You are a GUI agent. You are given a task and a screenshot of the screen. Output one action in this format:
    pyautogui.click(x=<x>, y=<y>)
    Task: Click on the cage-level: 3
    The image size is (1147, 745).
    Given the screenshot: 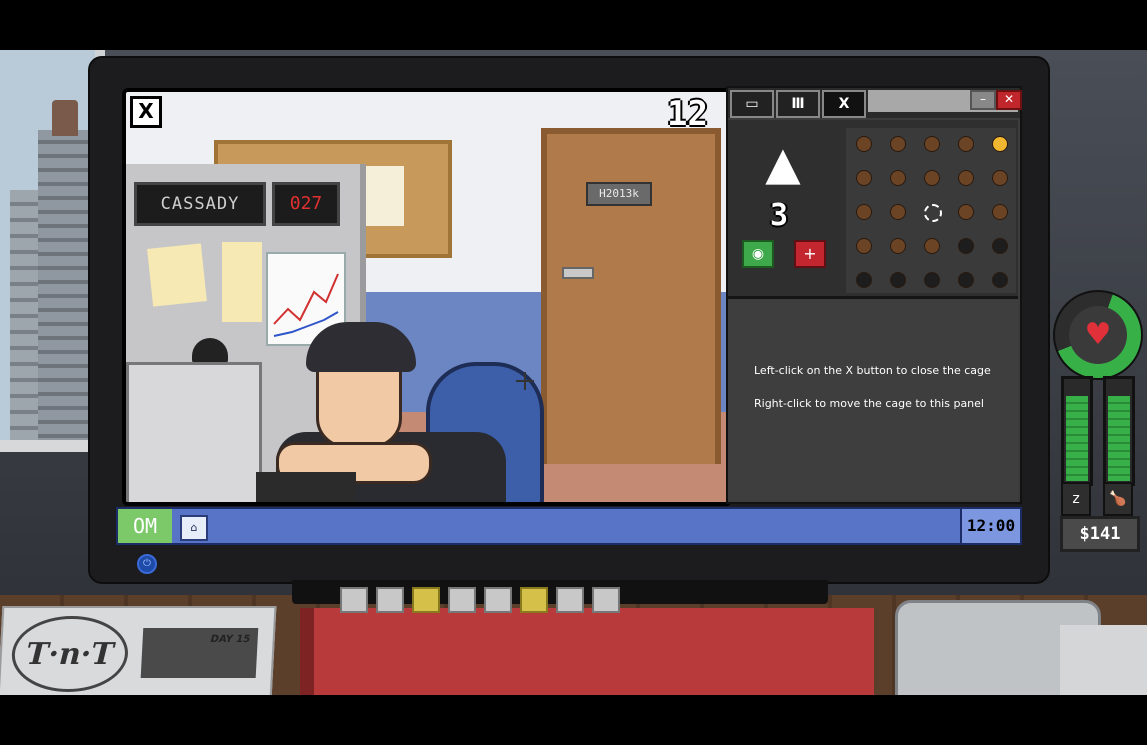 What is the action you would take?
    pyautogui.click(x=779, y=215)
    